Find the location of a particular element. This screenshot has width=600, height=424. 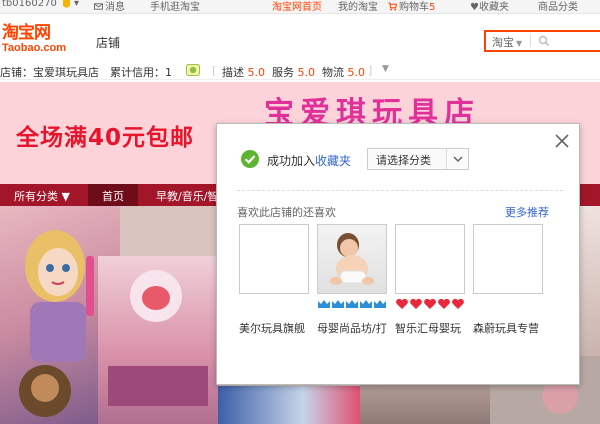

rating-bracket-close: ] is located at coordinates (370, 70).